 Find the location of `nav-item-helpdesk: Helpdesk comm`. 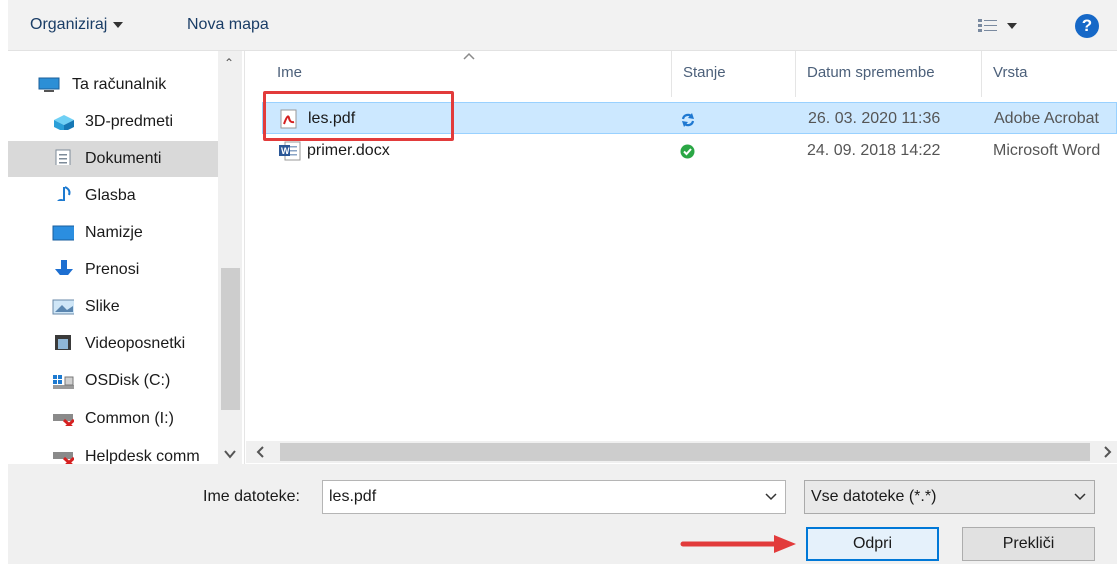

nav-item-helpdesk: Helpdesk comm is located at coordinates (113, 451).